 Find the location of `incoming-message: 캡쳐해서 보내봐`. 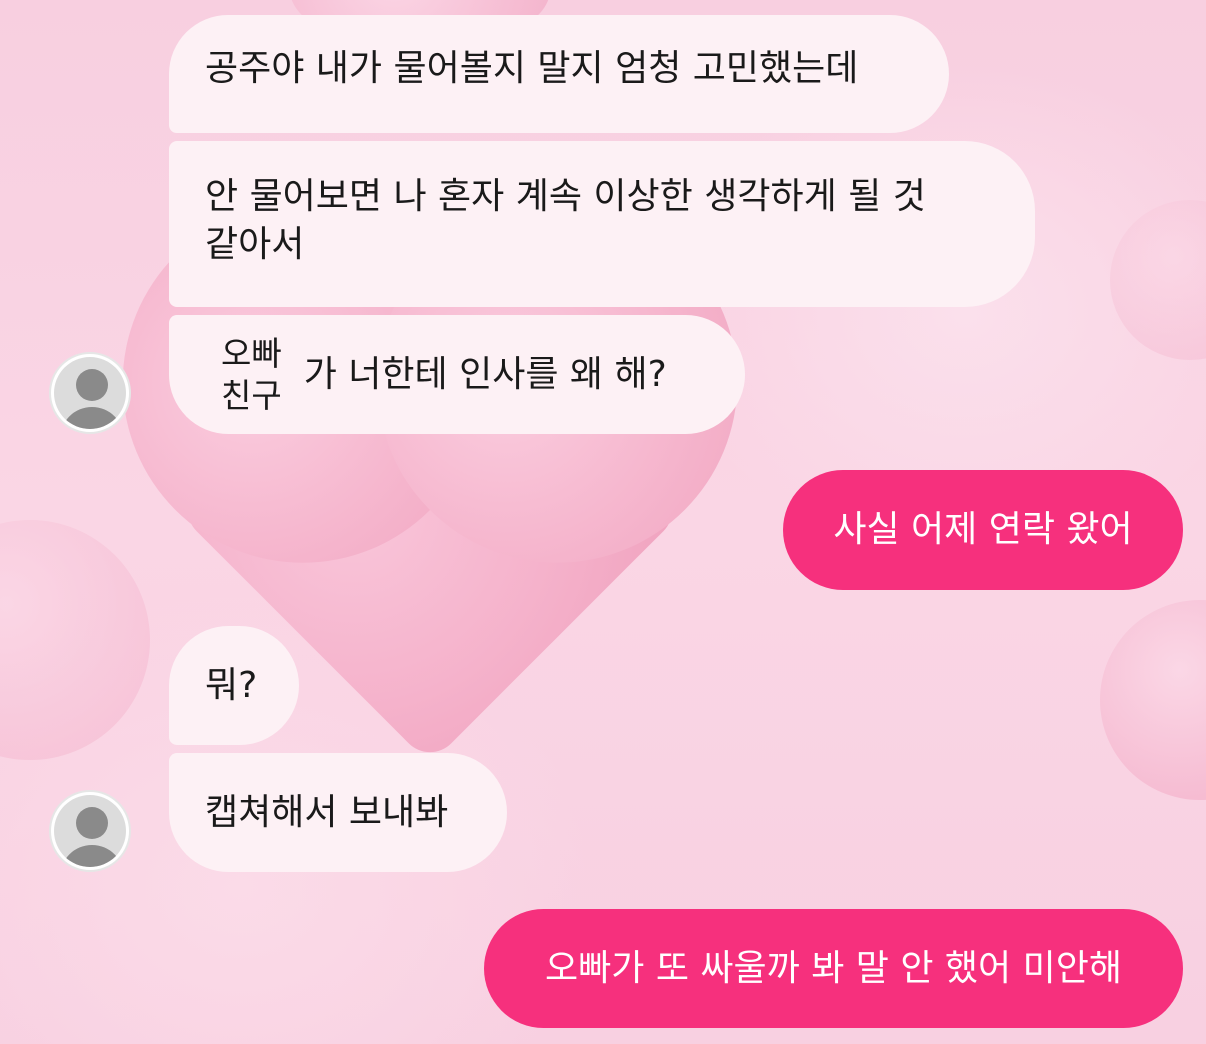

incoming-message: 캡쳐해서 보내봐 is located at coordinates (338, 812).